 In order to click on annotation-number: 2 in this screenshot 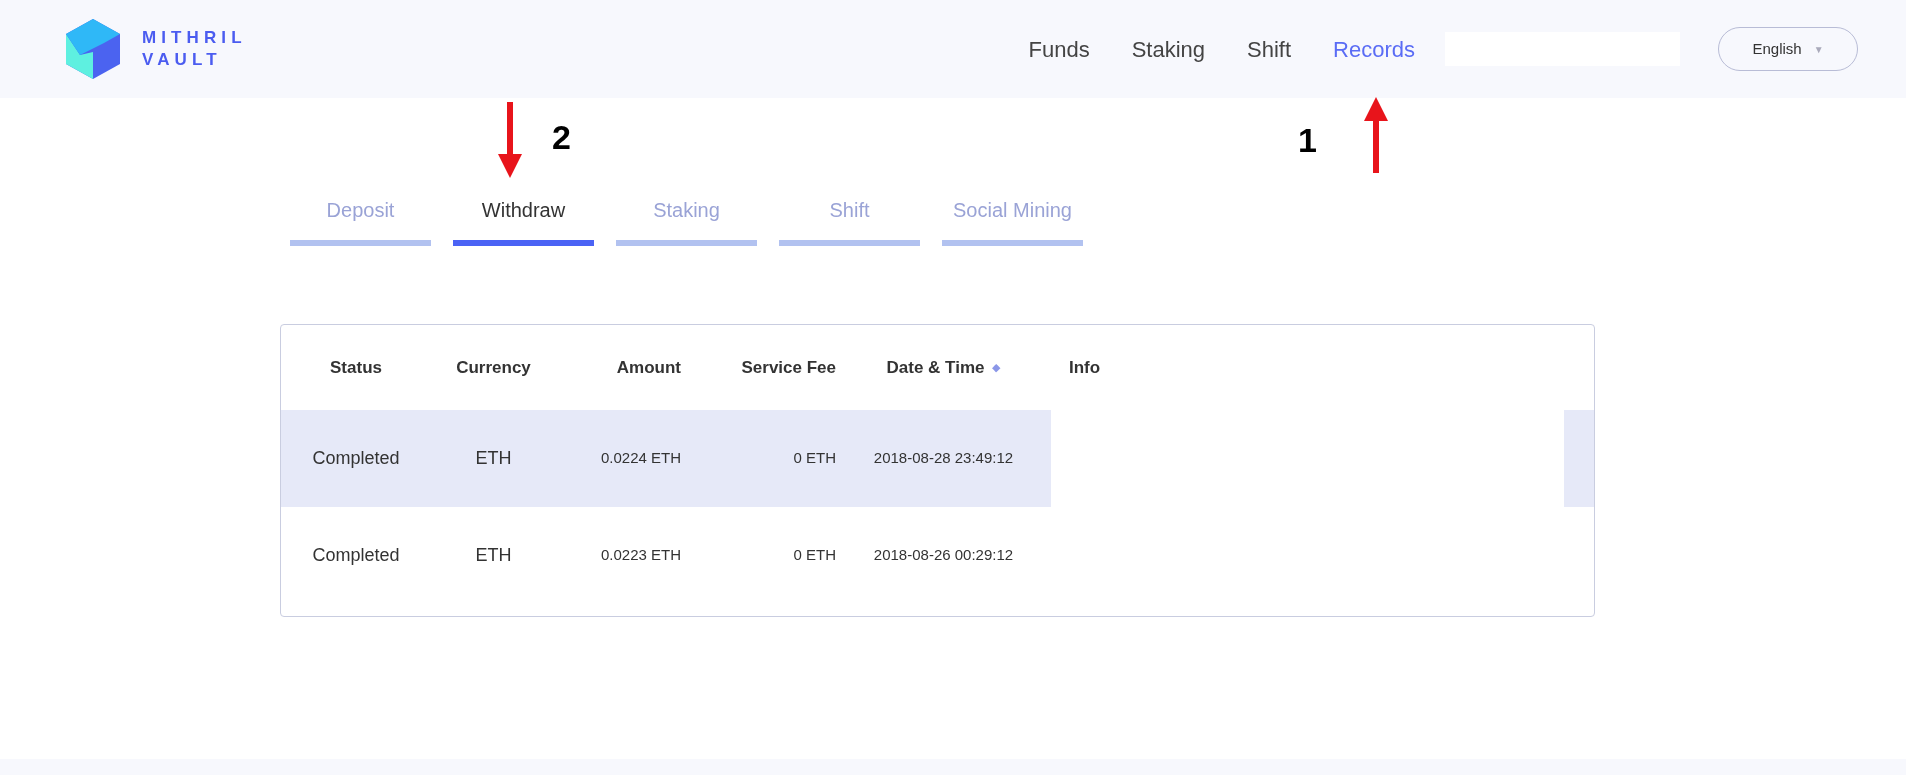, I will do `click(561, 137)`.